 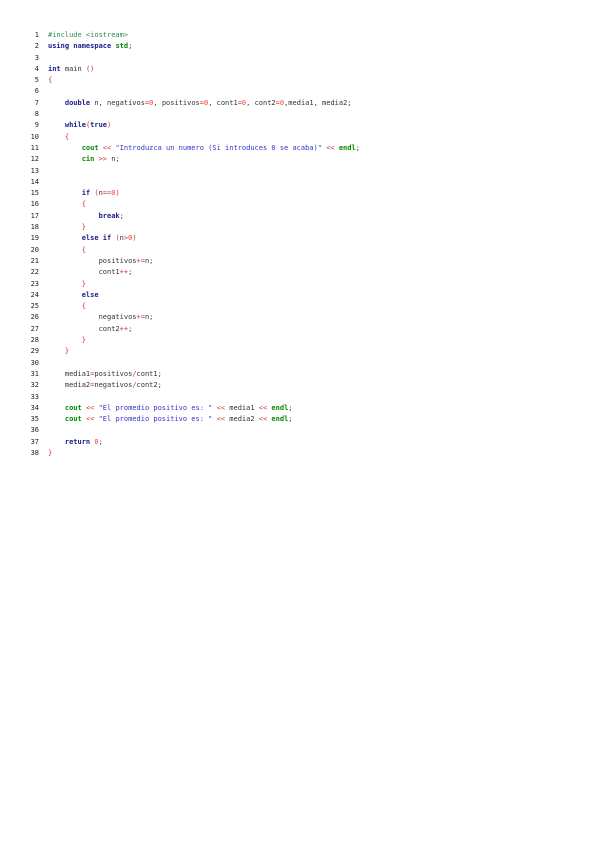 I want to click on line-number: 32, so click(x=34, y=385).